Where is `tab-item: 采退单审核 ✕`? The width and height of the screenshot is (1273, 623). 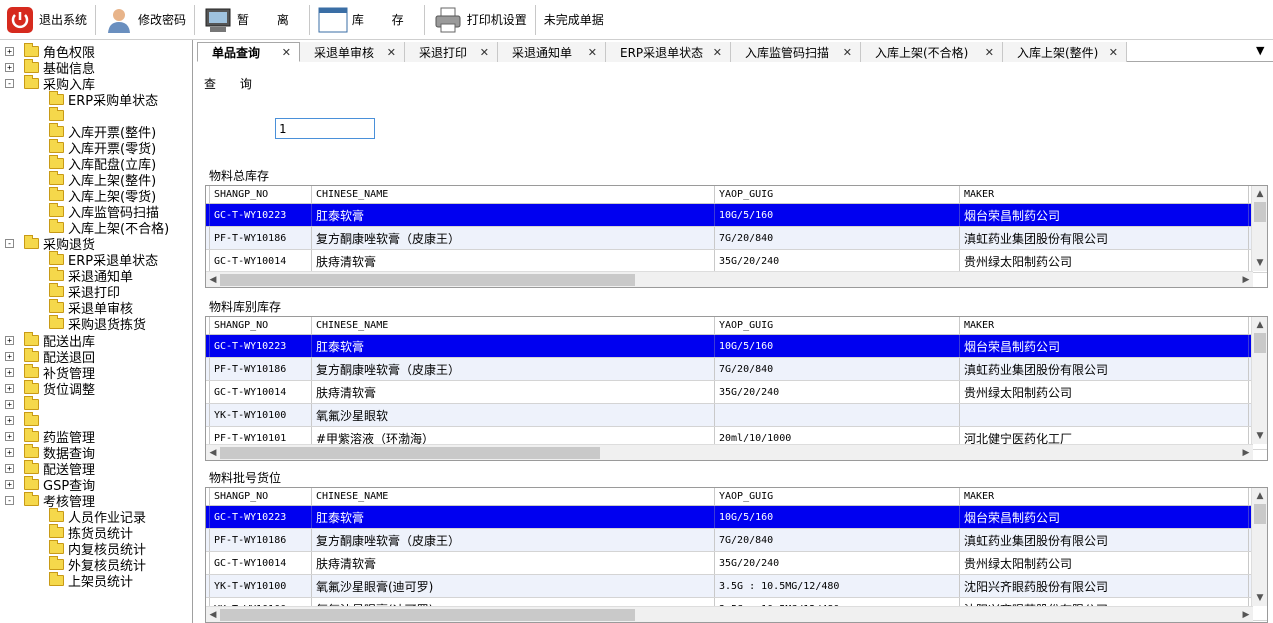 tab-item: 采退单审核 ✕ is located at coordinates (352, 52).